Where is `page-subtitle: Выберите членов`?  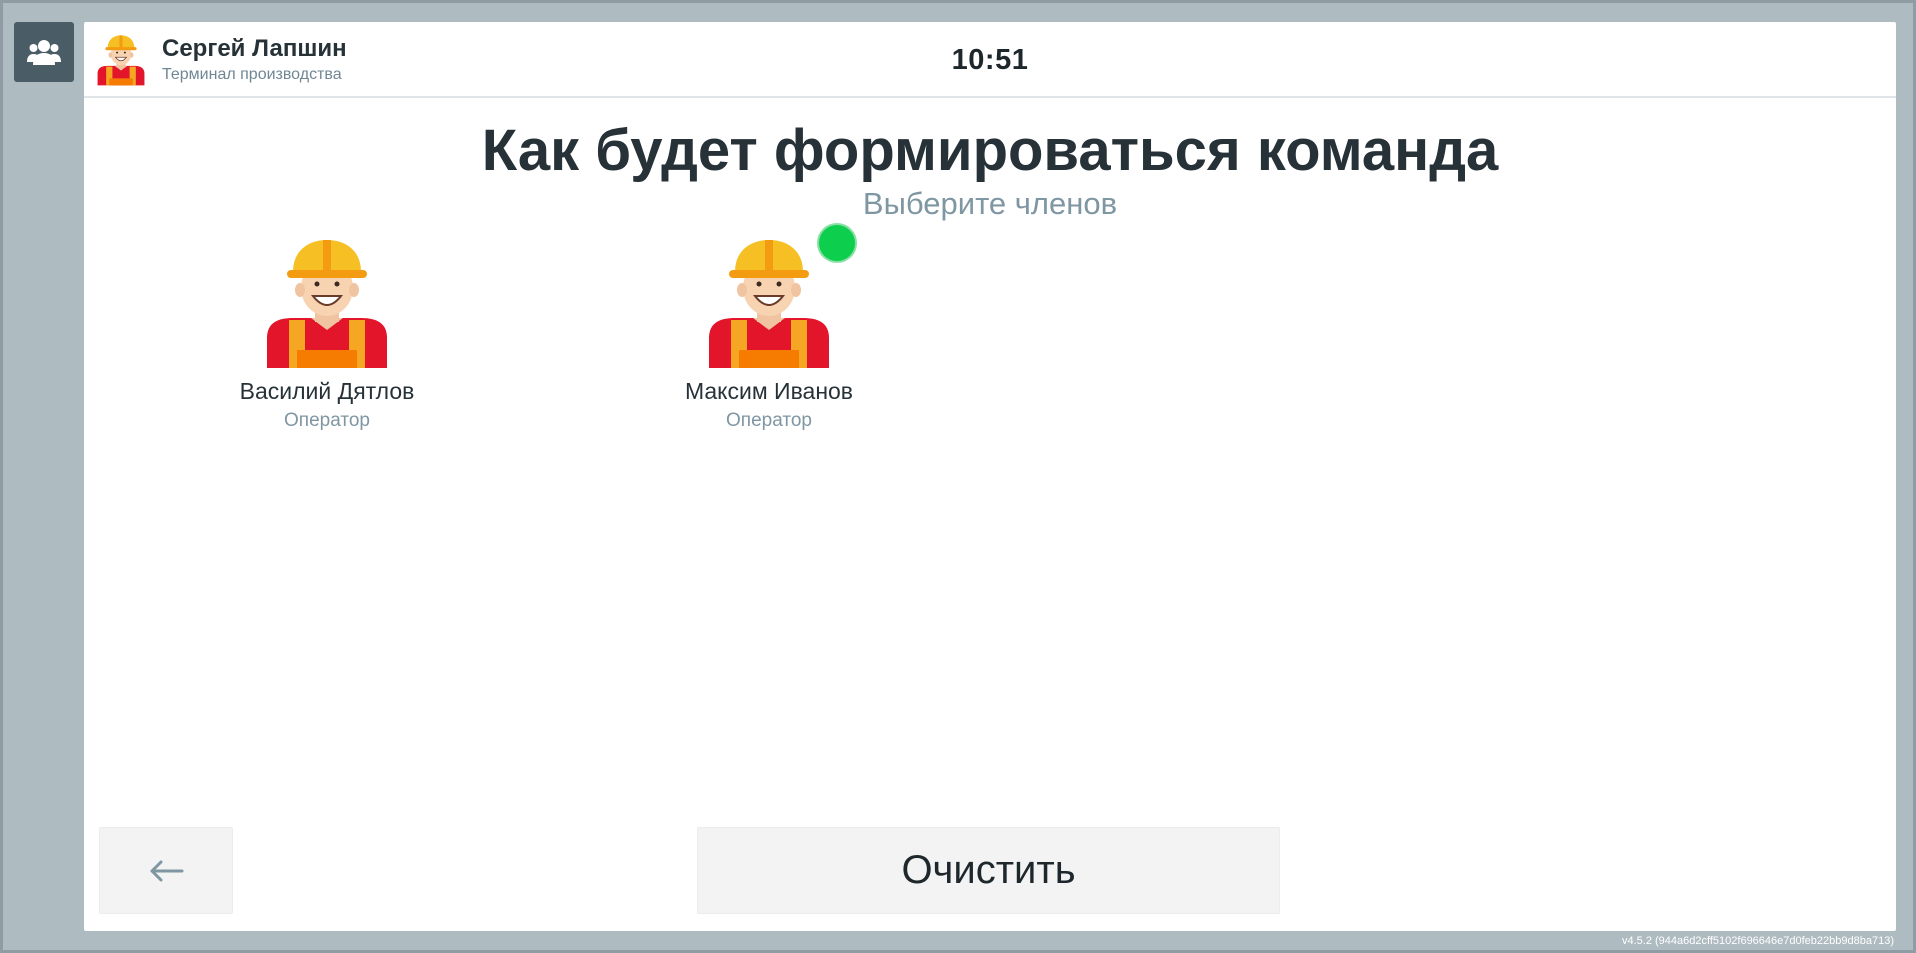 page-subtitle: Выберите членов is located at coordinates (990, 203).